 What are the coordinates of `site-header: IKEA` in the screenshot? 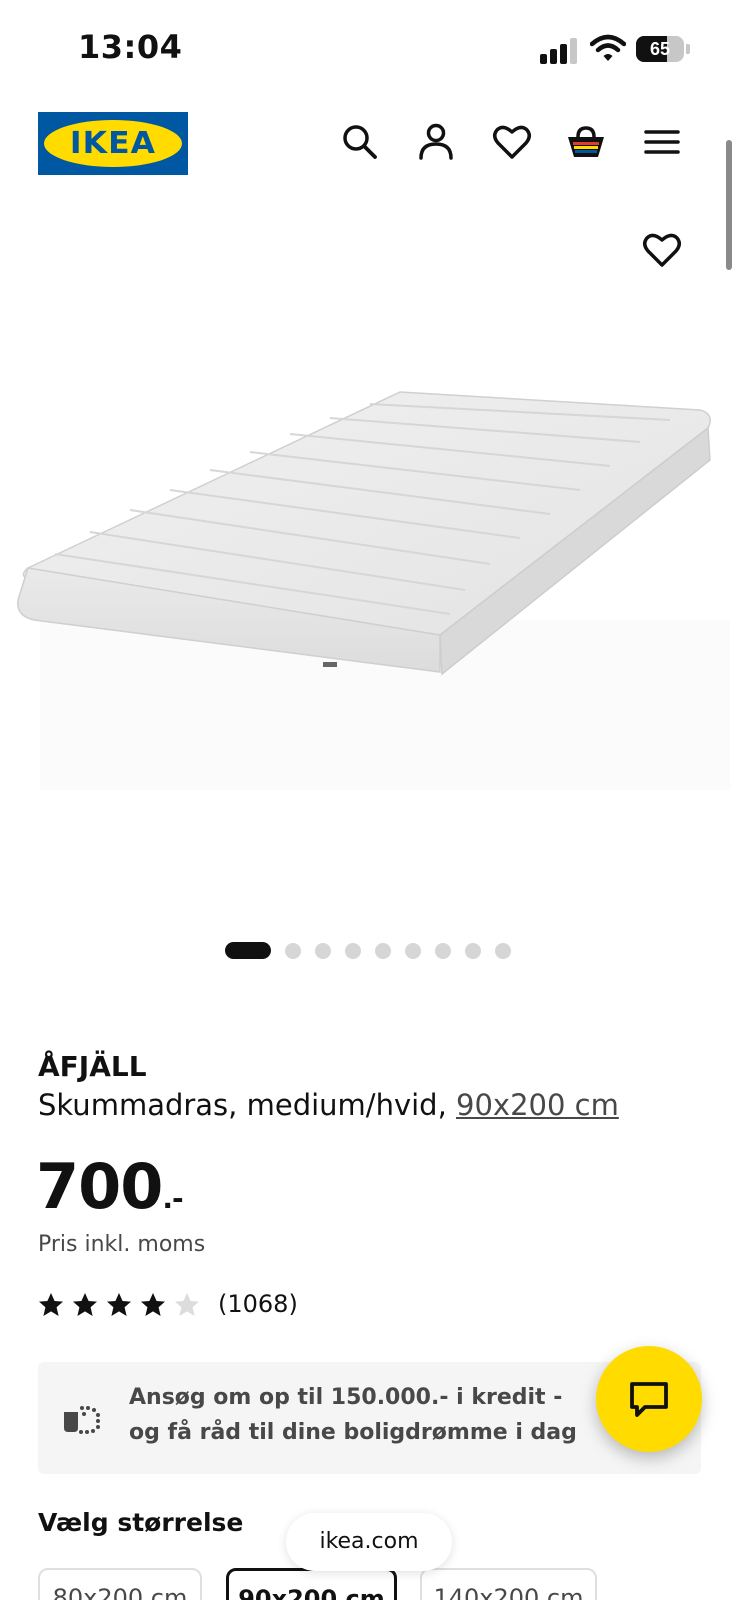 It's located at (369, 145).